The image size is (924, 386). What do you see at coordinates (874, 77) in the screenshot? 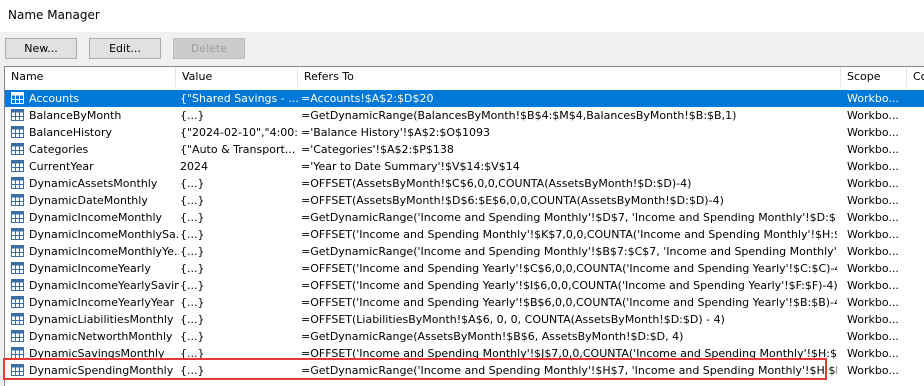
I see `column-header-scope: Scope` at bounding box center [874, 77].